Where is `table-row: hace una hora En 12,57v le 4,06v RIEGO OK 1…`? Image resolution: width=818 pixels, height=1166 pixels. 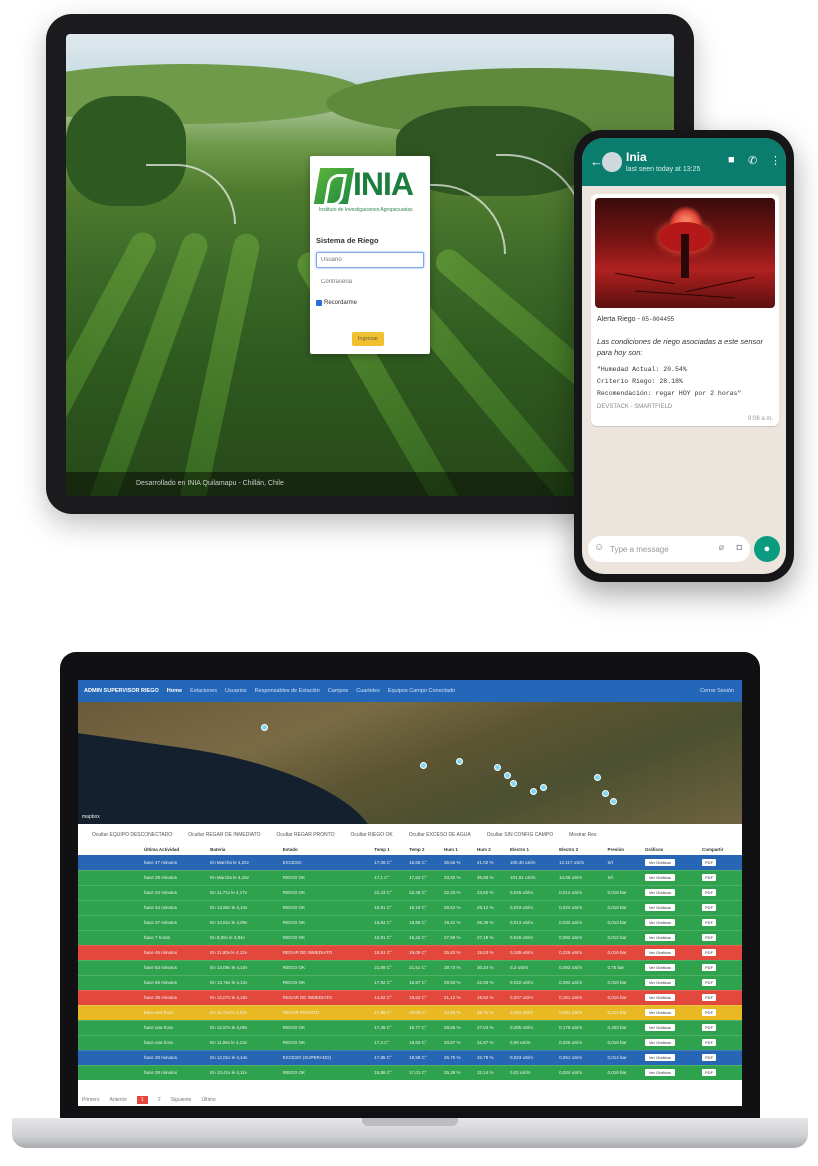
table-row: hace una hora En 12,57v le 4,06v RIEGO OK 1… is located at coordinates (410, 1028).